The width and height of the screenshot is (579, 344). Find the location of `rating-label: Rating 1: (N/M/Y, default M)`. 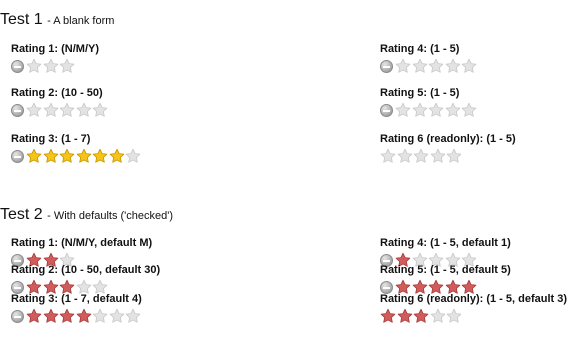

rating-label: Rating 1: (N/M/Y, default M) is located at coordinates (82, 243).